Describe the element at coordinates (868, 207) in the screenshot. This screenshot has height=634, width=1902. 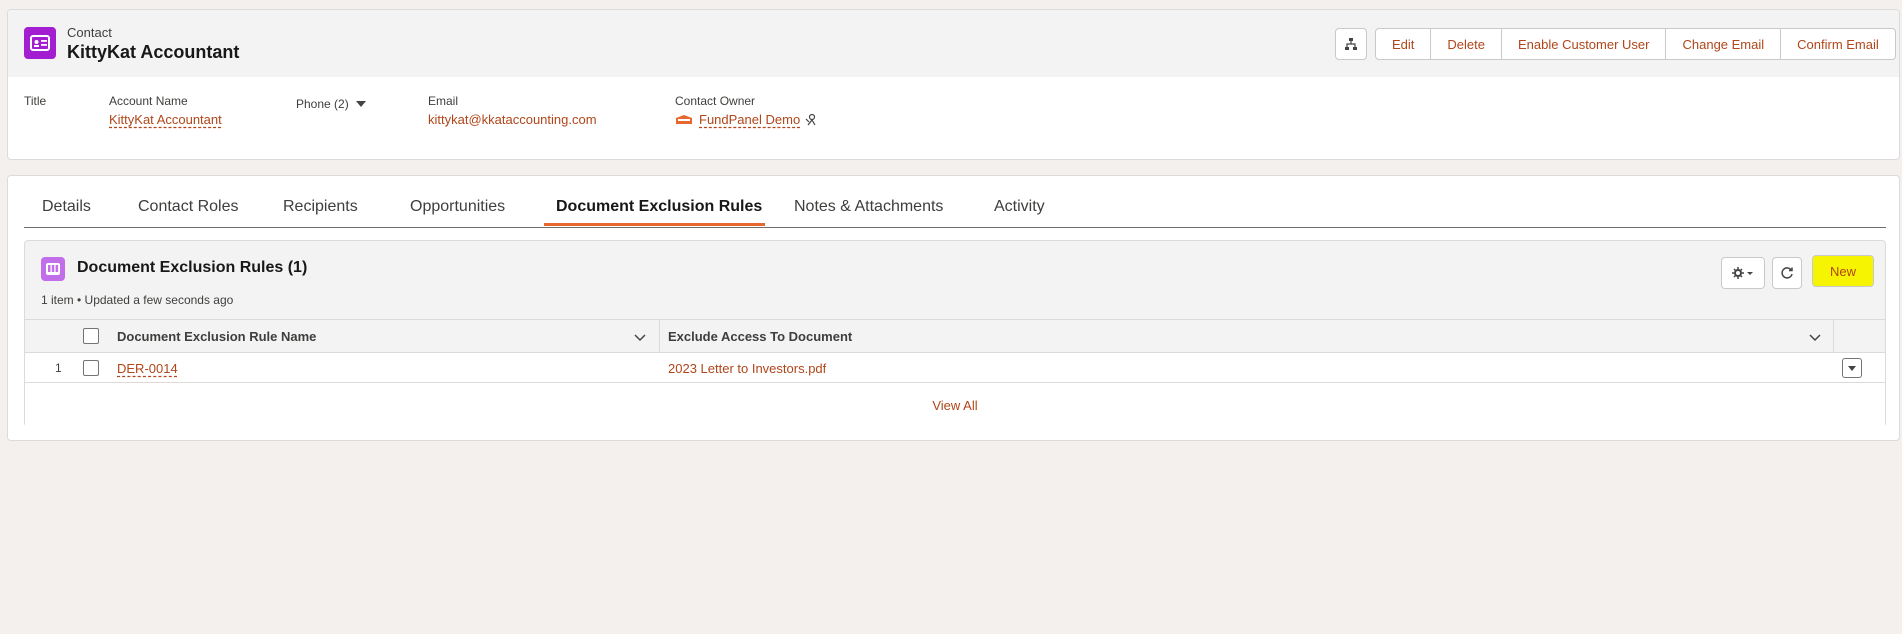
I see `tab-notes-attachments: Notes & Attachments` at that location.